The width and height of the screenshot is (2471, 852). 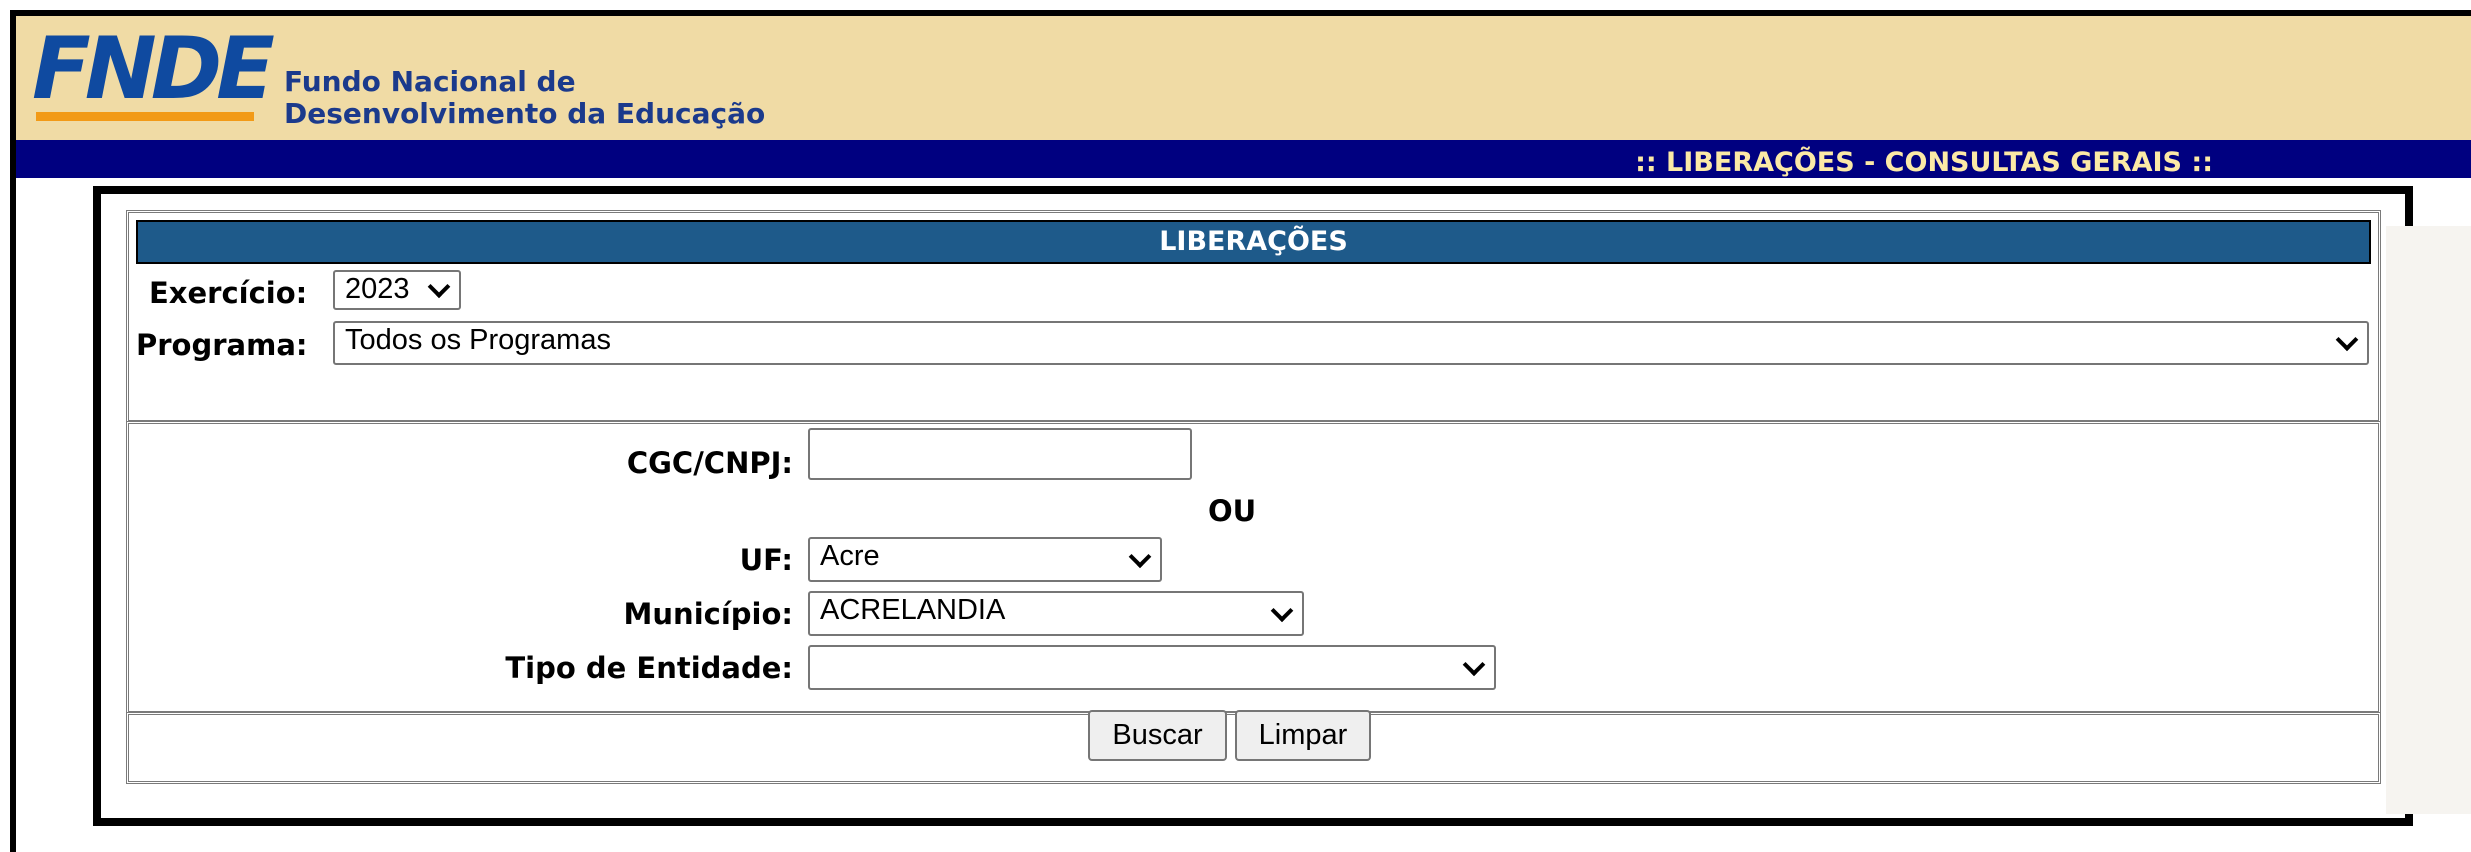 I want to click on exercicio-select: 2023, so click(x=397, y=290).